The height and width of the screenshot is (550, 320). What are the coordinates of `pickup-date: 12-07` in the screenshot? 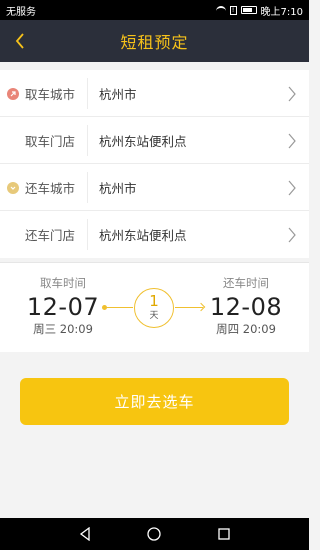 It's located at (63, 307).